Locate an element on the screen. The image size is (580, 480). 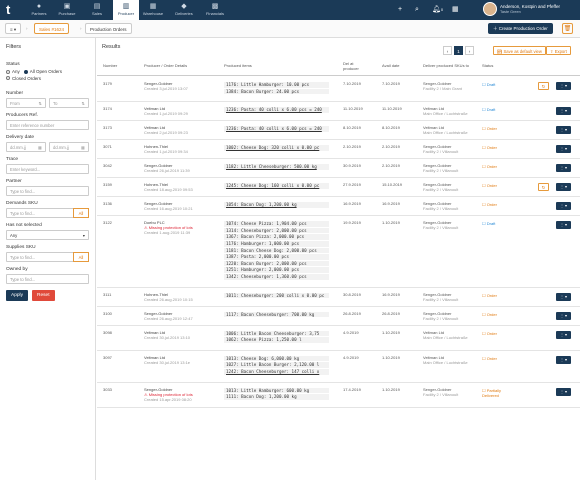
produced-item: 1011: Cheeseburger: 200 colli x 0.00 pc is located at coordinates (276, 295).